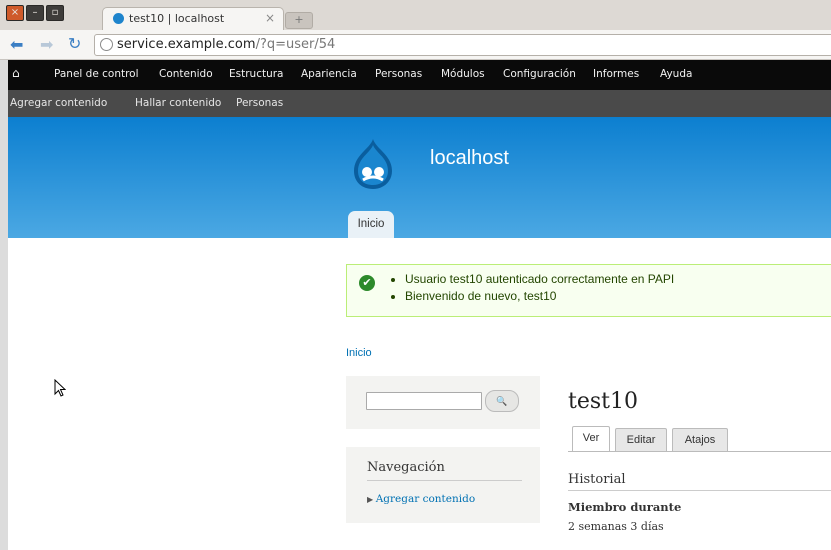 This screenshot has height=550, width=831. What do you see at coordinates (16, 44) in the screenshot?
I see `back-arrow-icon: ⬅` at bounding box center [16, 44].